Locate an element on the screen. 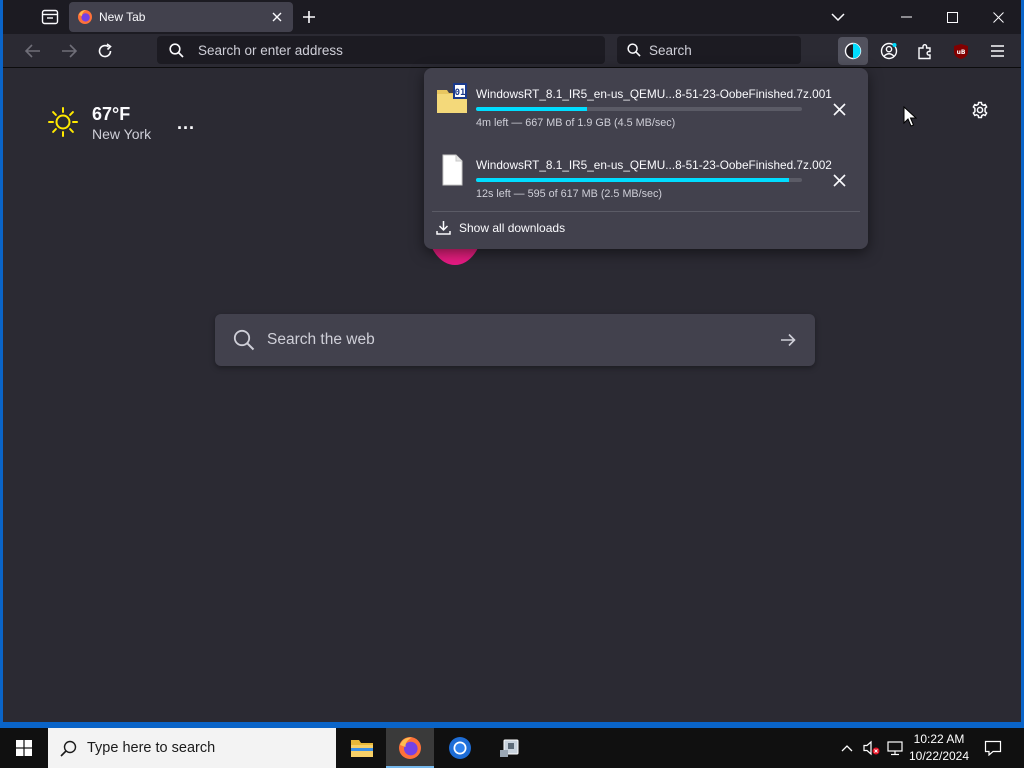 The width and height of the screenshot is (1024, 768). taskbar: Type here to search 10:22 AM 10/22/2024 is located at coordinates (512, 748).